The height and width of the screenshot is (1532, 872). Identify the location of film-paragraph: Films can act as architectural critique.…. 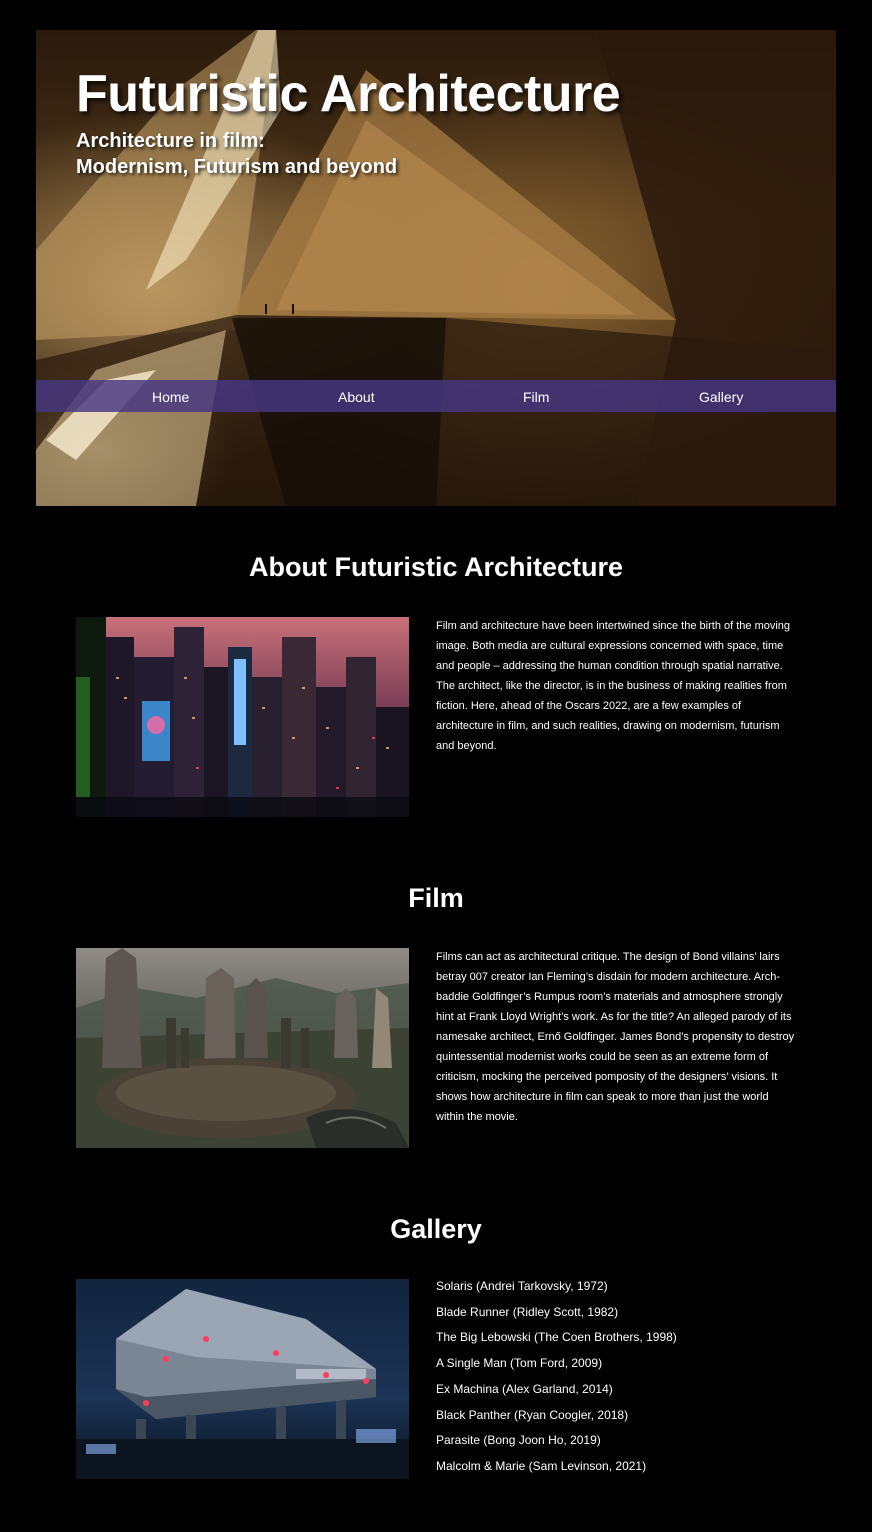
(615, 1037).